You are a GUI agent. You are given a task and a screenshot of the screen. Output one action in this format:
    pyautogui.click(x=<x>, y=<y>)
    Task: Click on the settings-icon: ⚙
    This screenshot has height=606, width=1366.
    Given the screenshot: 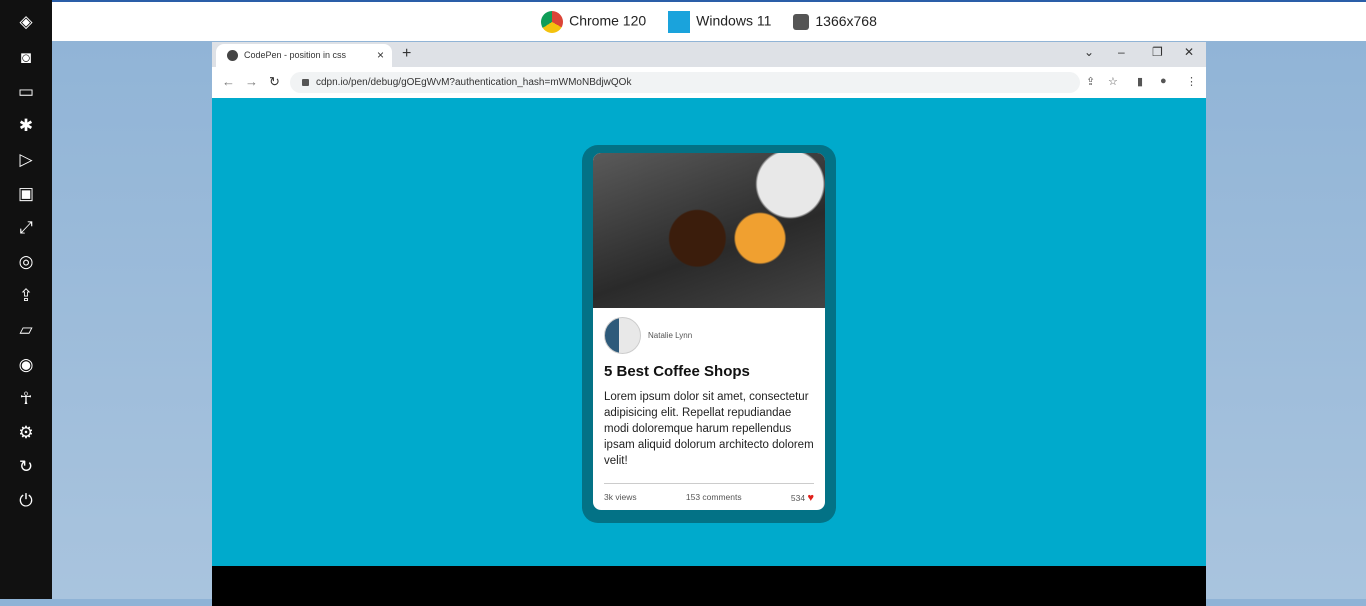 What is the action you would take?
    pyautogui.click(x=26, y=433)
    